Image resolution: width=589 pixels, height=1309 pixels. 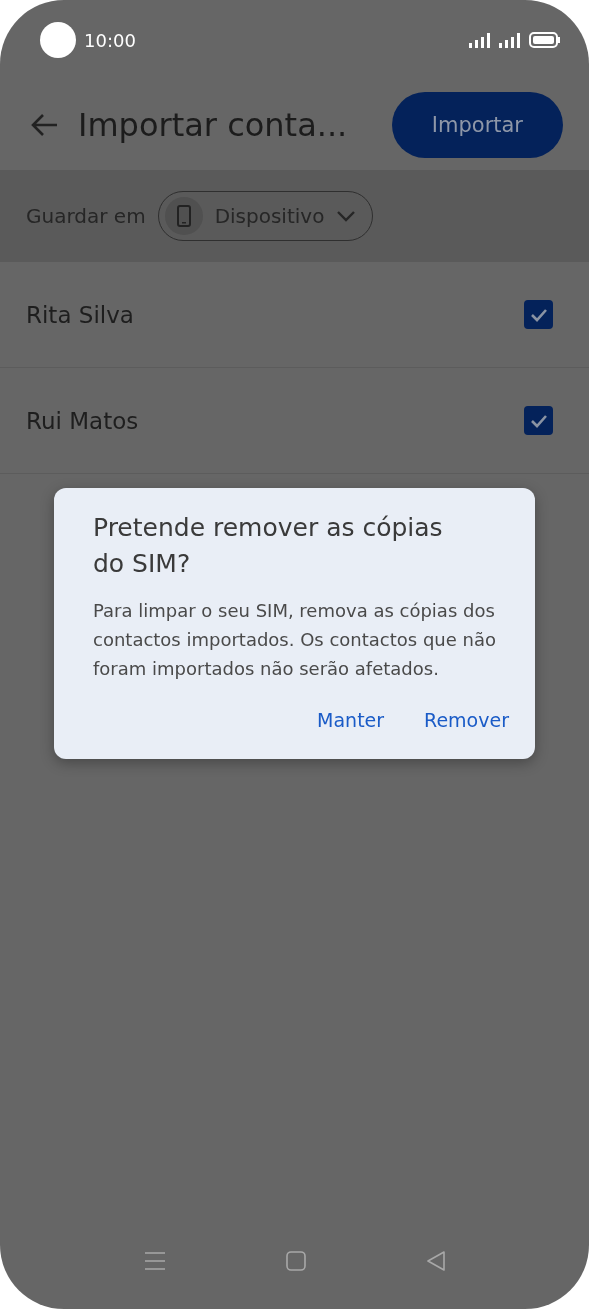 What do you see at coordinates (154, 1261) in the screenshot?
I see `menu-icon` at bounding box center [154, 1261].